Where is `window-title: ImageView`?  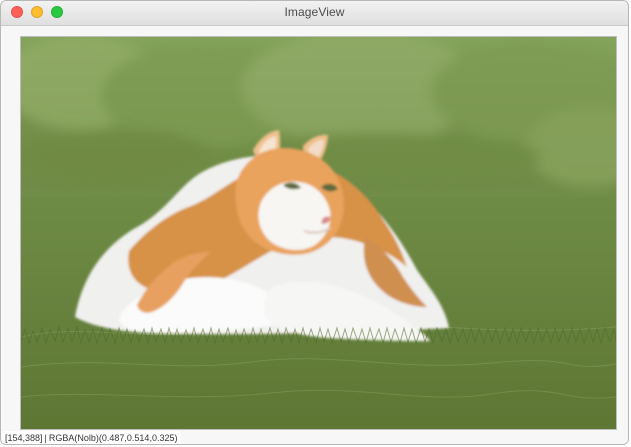
window-title: ImageView is located at coordinates (314, 12).